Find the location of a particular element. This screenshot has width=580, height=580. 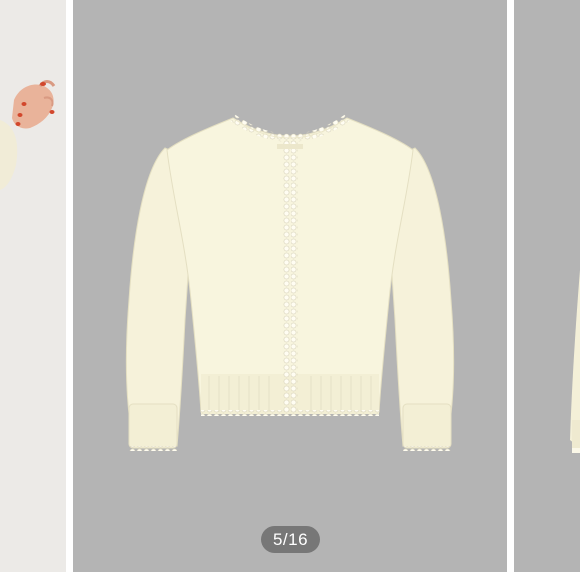

person-photo is located at coordinates (33, 286).